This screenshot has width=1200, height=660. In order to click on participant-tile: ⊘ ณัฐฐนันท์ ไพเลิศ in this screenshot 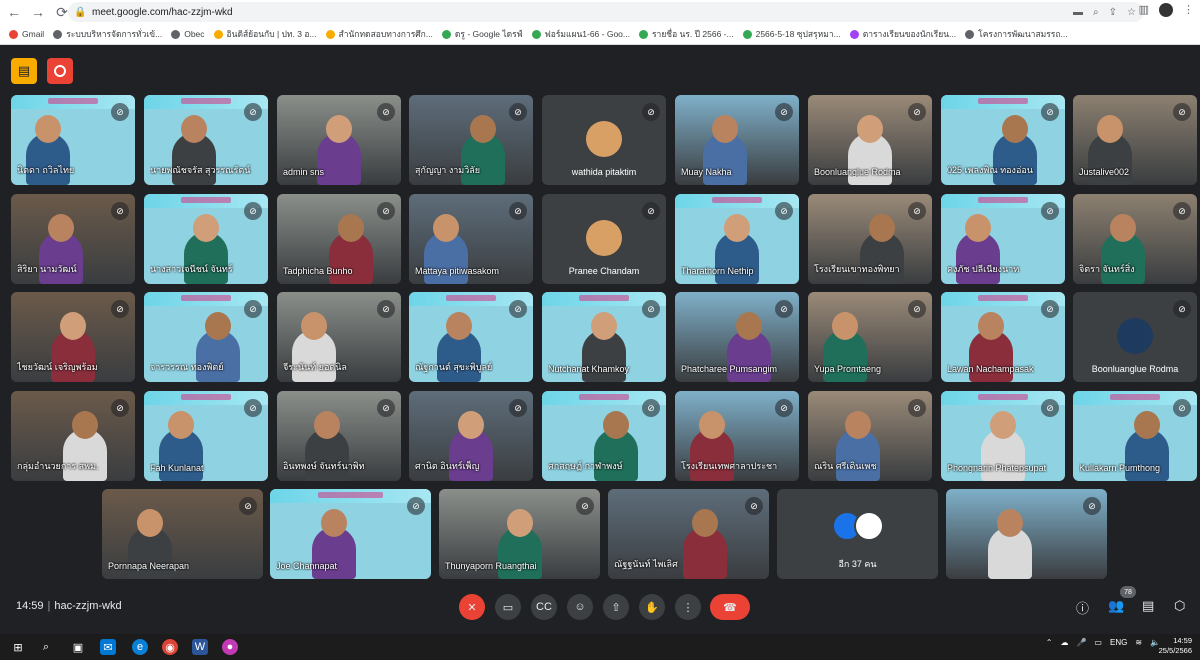, I will do `click(688, 534)`.